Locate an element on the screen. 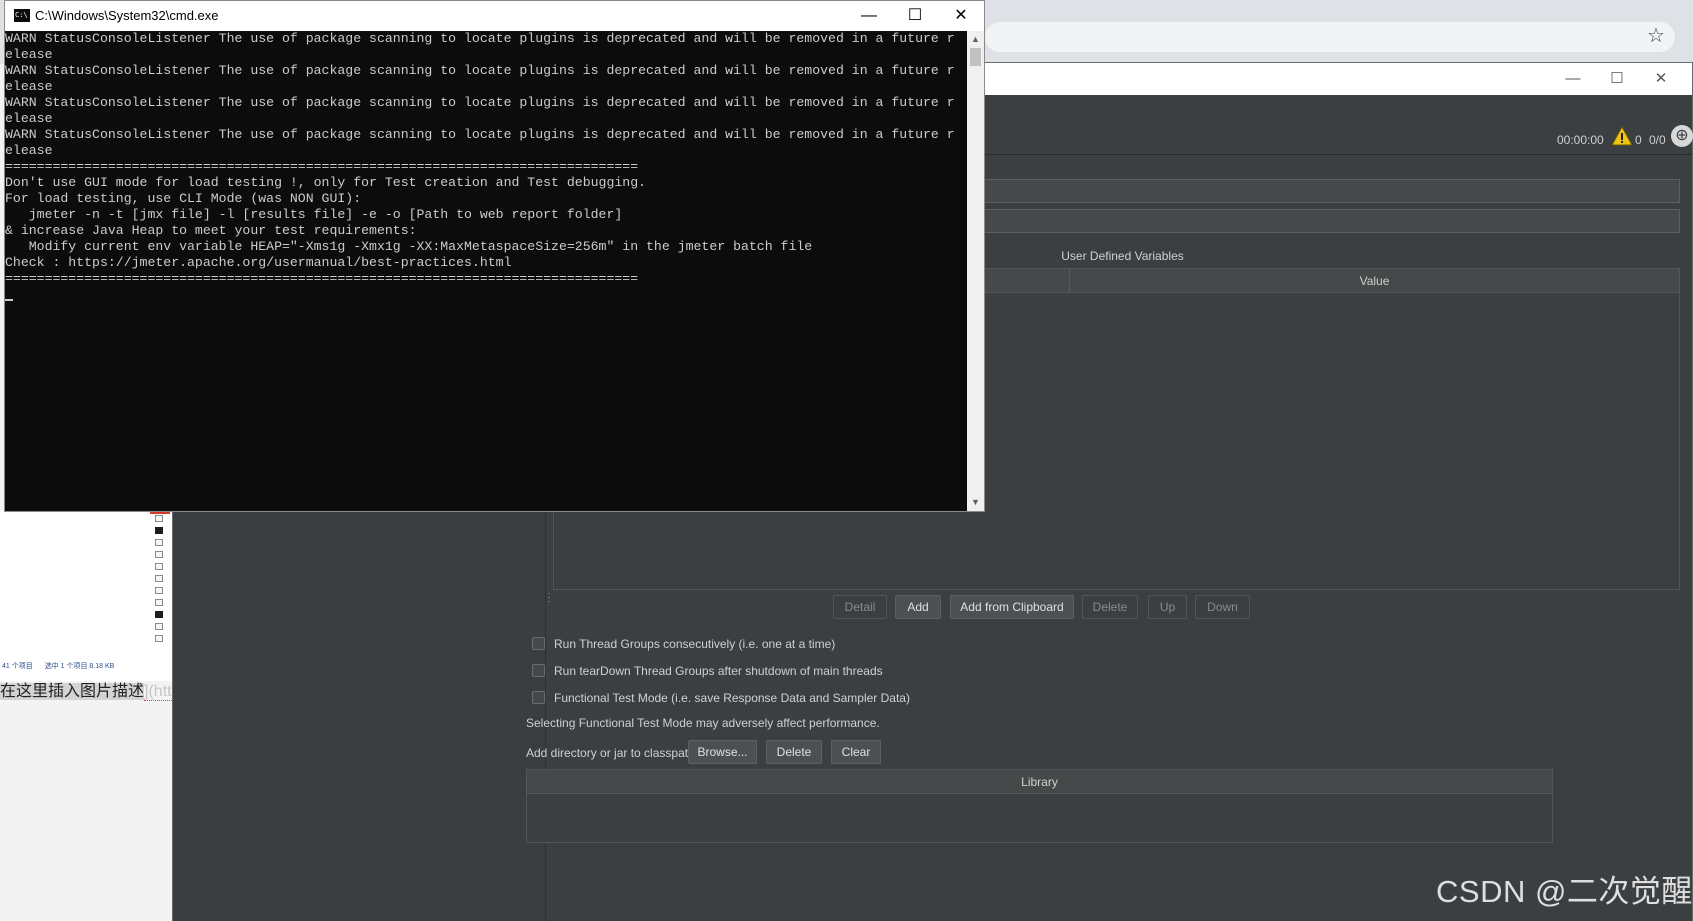 The height and width of the screenshot is (921, 1693). cmd-maximize-button: ☐ is located at coordinates (915, 16).